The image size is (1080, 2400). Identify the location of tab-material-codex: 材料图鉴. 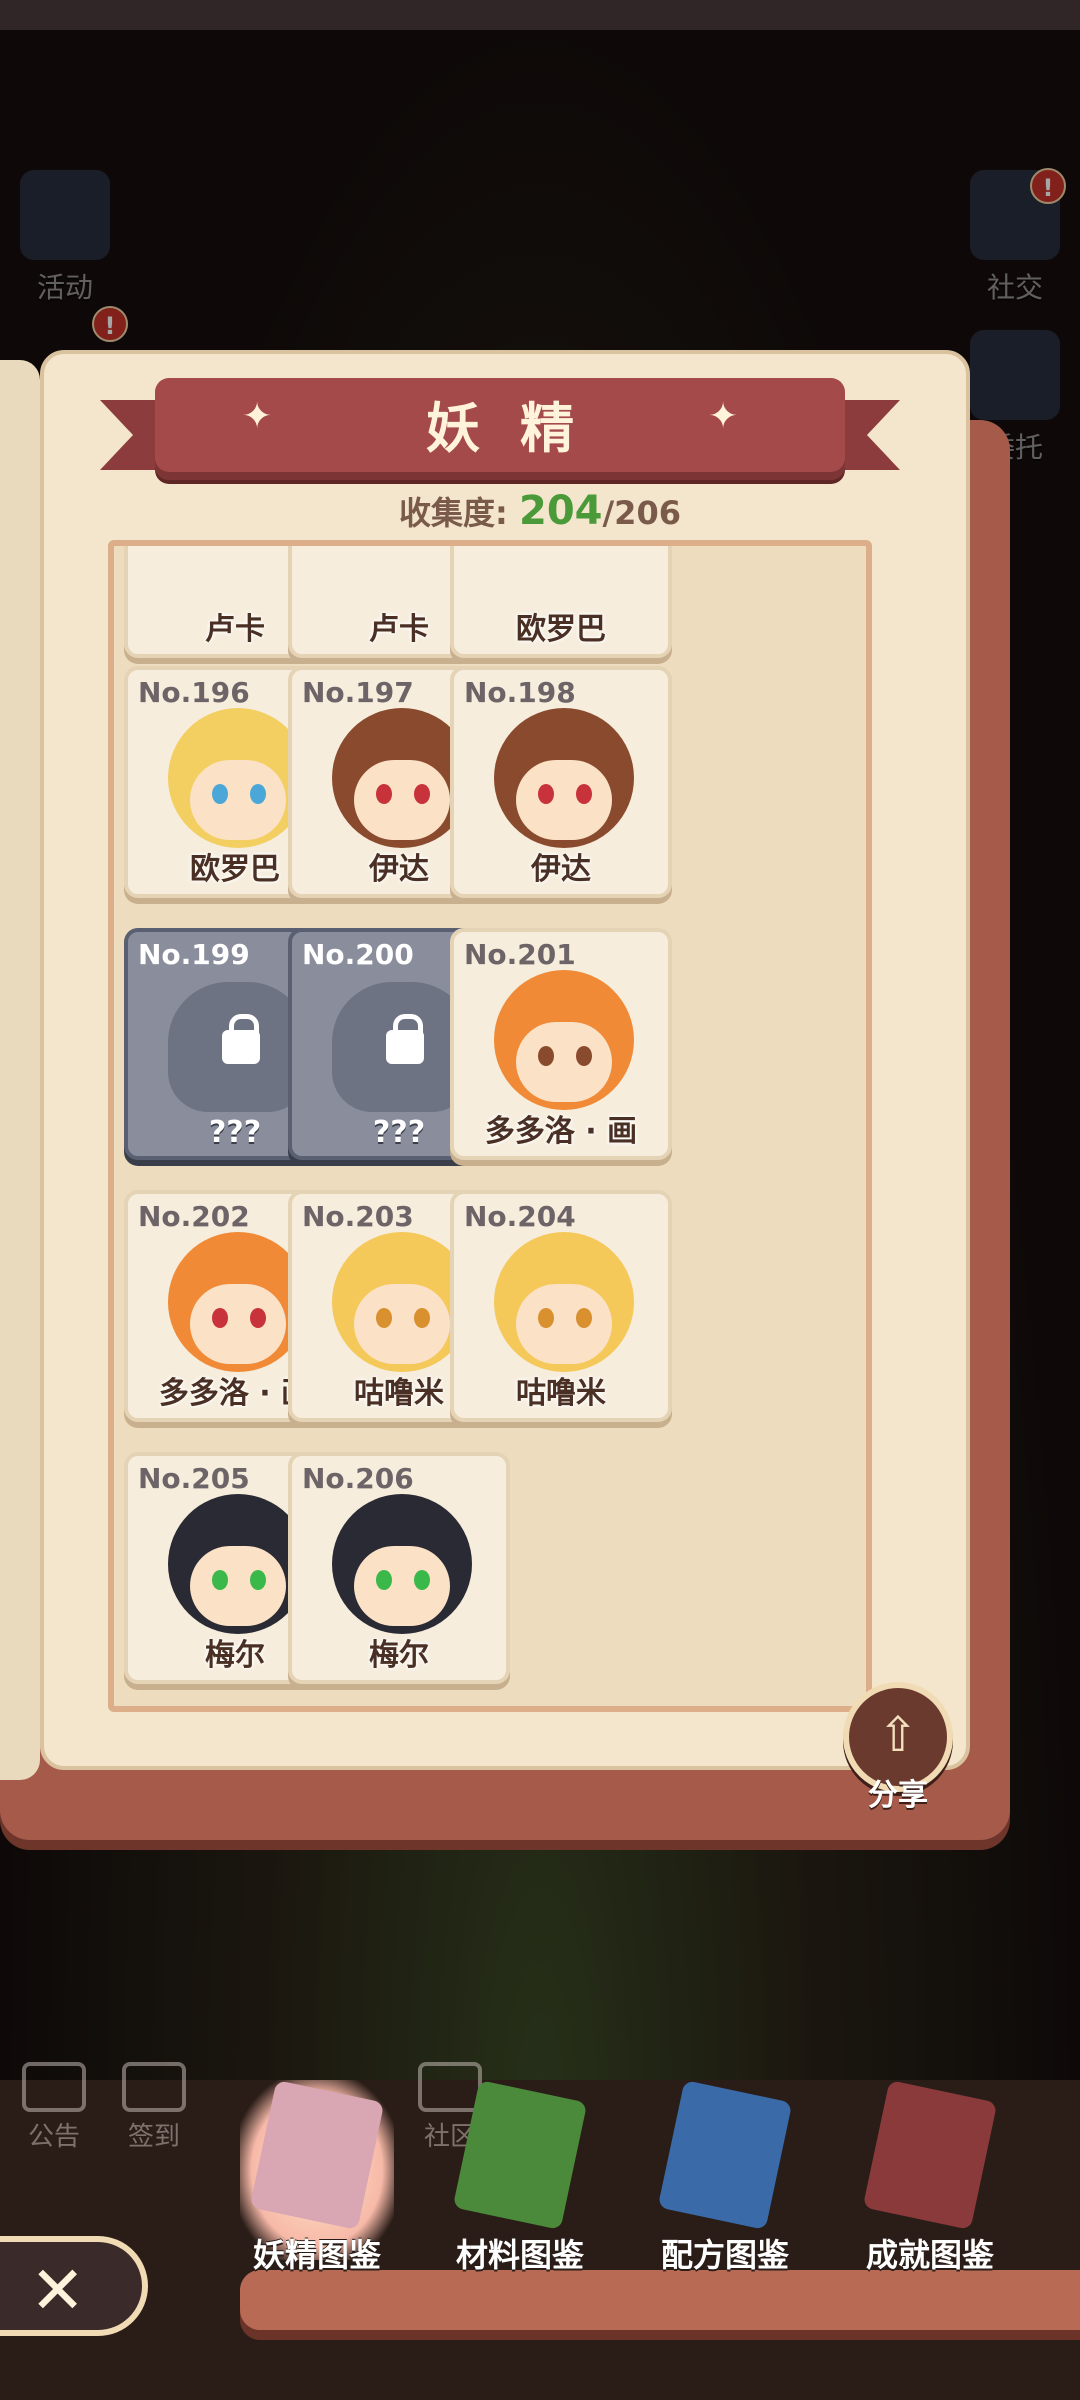
(520, 2172).